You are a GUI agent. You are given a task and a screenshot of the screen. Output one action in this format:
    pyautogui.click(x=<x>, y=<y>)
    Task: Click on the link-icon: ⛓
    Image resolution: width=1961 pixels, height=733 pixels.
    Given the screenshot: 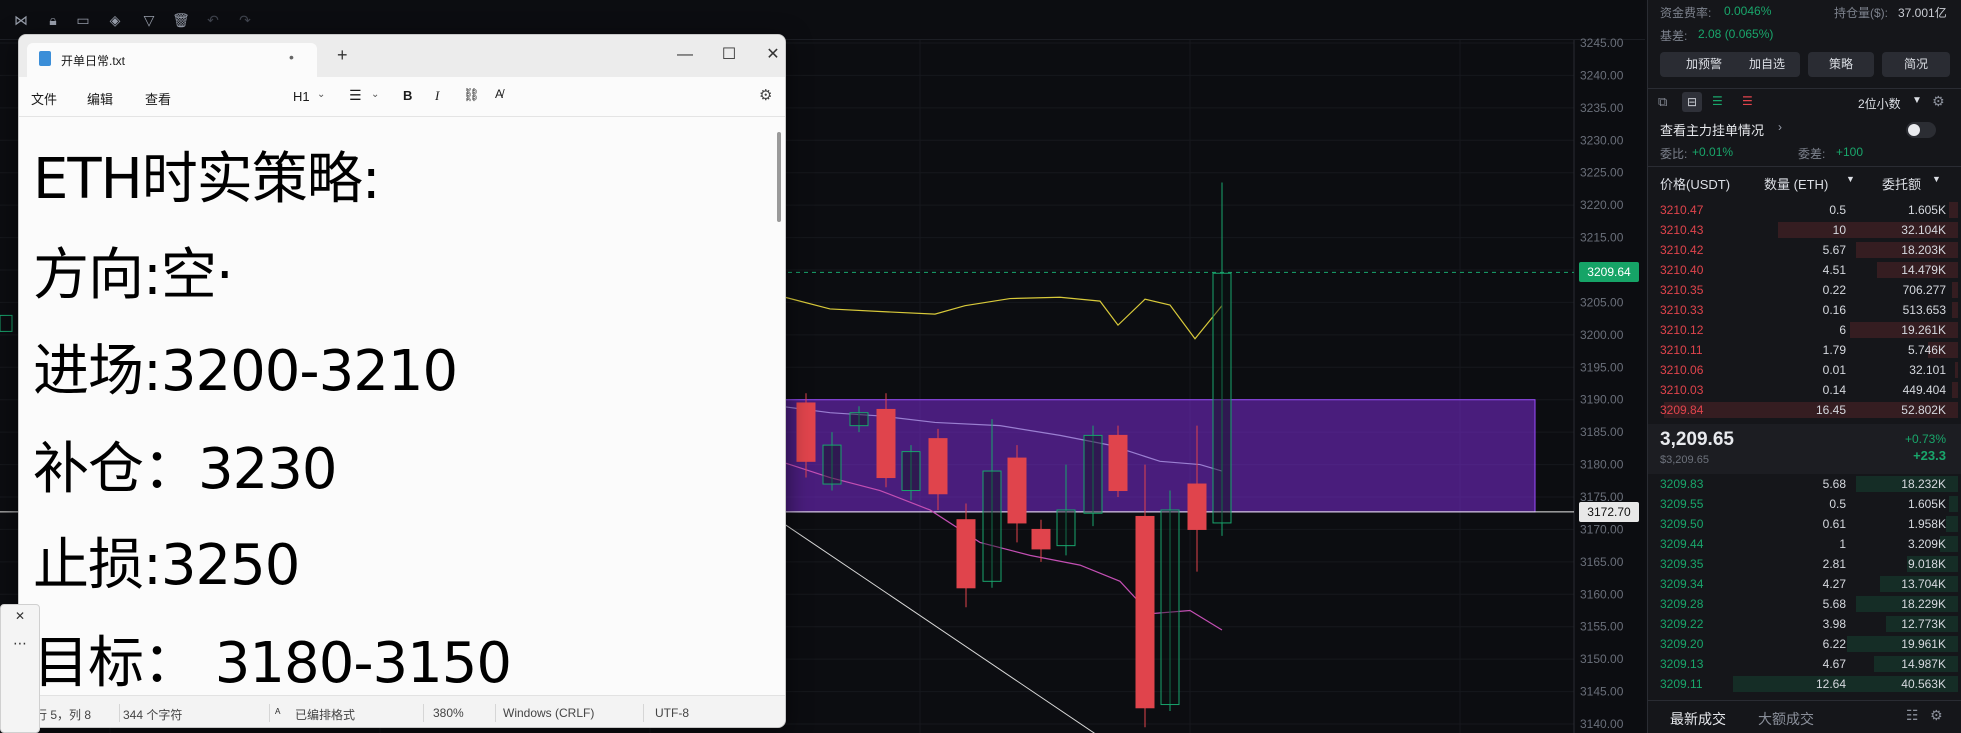 What is the action you would take?
    pyautogui.click(x=471, y=95)
    